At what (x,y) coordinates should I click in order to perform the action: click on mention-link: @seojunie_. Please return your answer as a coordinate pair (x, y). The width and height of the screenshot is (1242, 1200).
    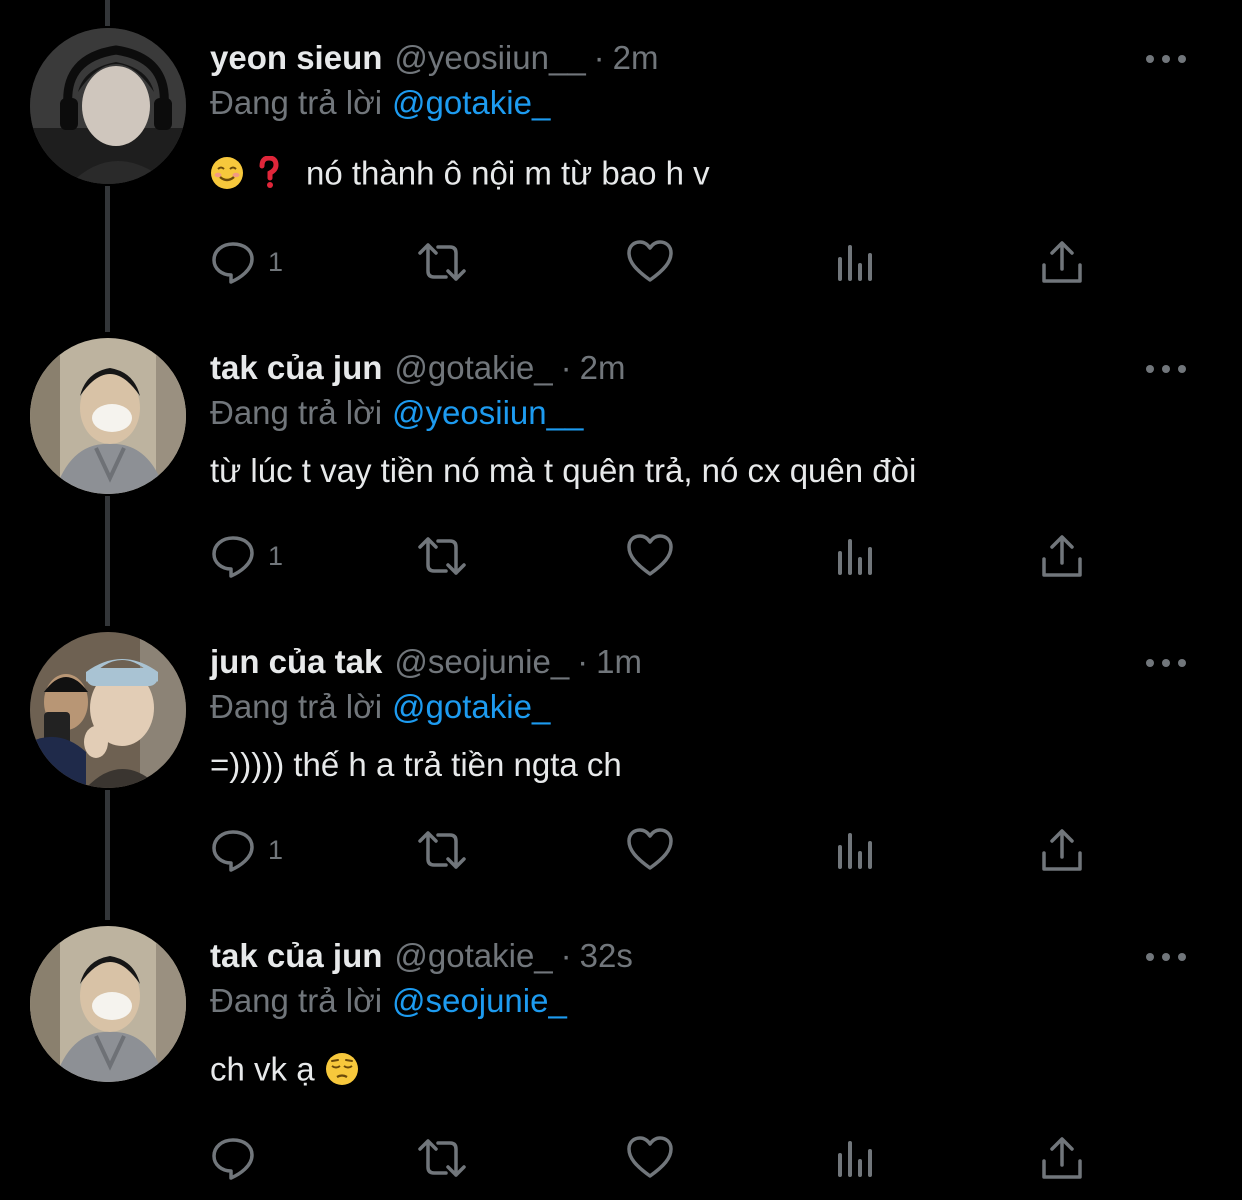
    Looking at the image, I should click on (479, 1000).